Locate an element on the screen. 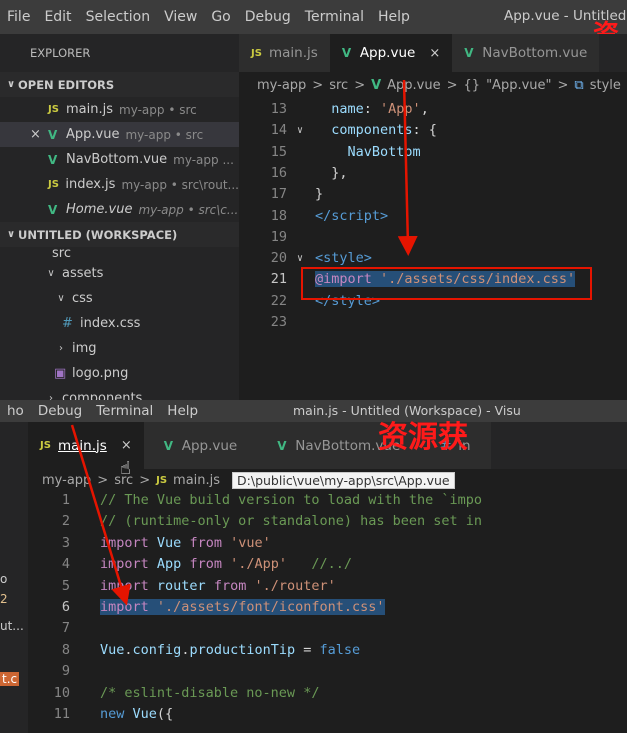 This screenshot has height=733, width=627. arrow-bottom is located at coordinates (100, 515).